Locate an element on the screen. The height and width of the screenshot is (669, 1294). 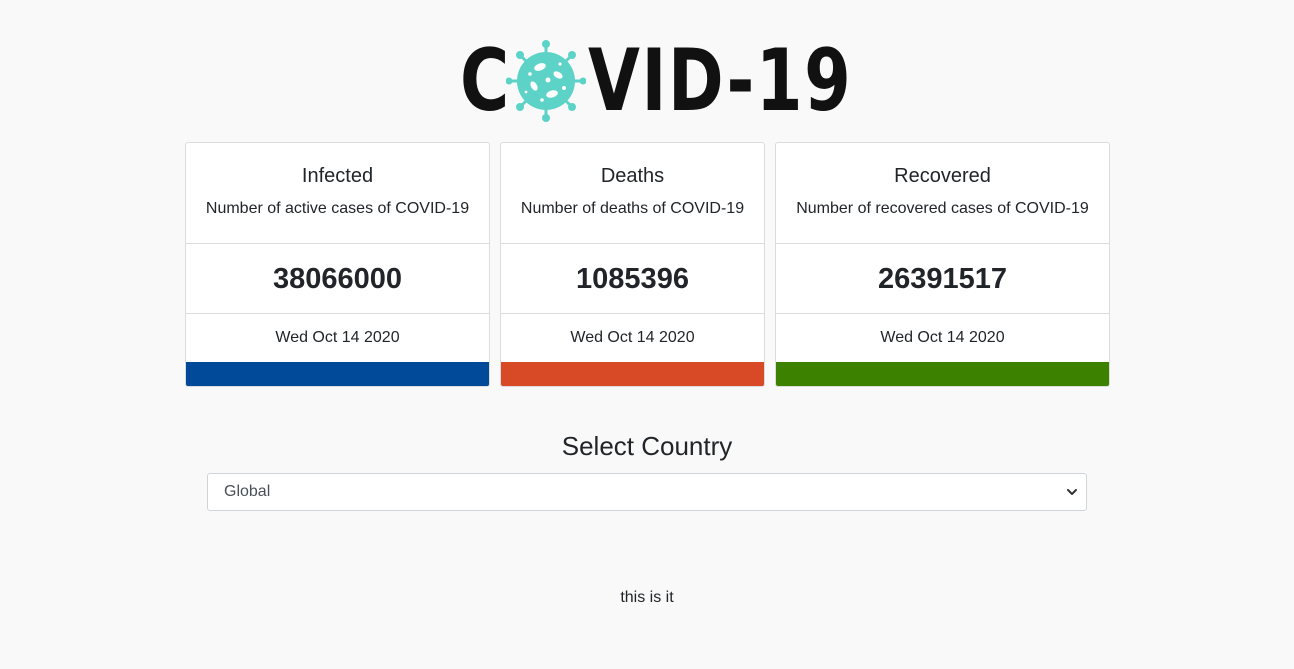
deaths-count: 1085396 is located at coordinates (632, 279).